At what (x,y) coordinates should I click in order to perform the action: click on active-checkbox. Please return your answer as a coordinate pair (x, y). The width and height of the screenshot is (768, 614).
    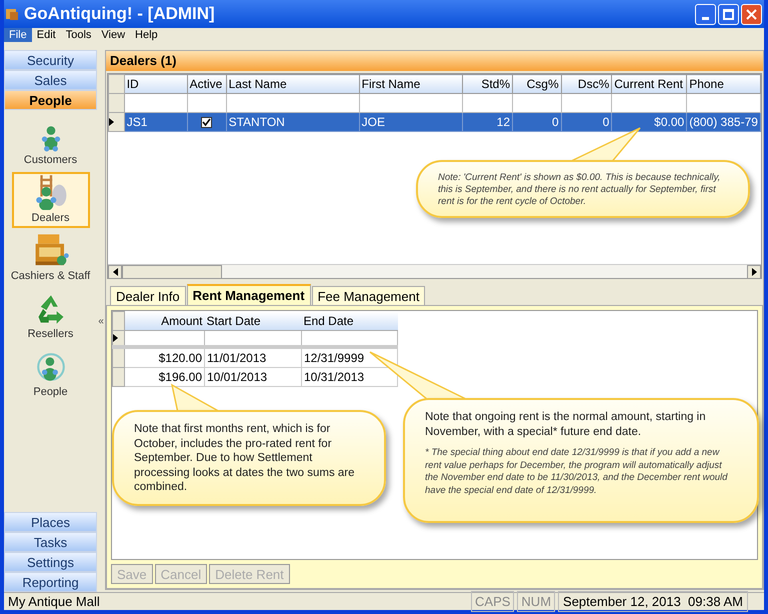
    Looking at the image, I should click on (206, 122).